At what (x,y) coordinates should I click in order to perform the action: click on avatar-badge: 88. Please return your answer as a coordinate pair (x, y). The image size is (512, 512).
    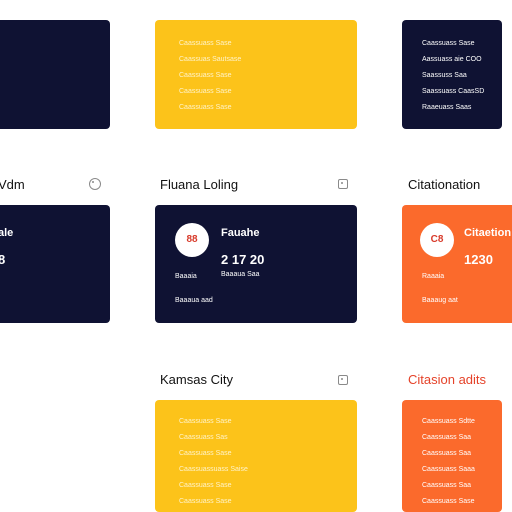
    Looking at the image, I should click on (192, 240).